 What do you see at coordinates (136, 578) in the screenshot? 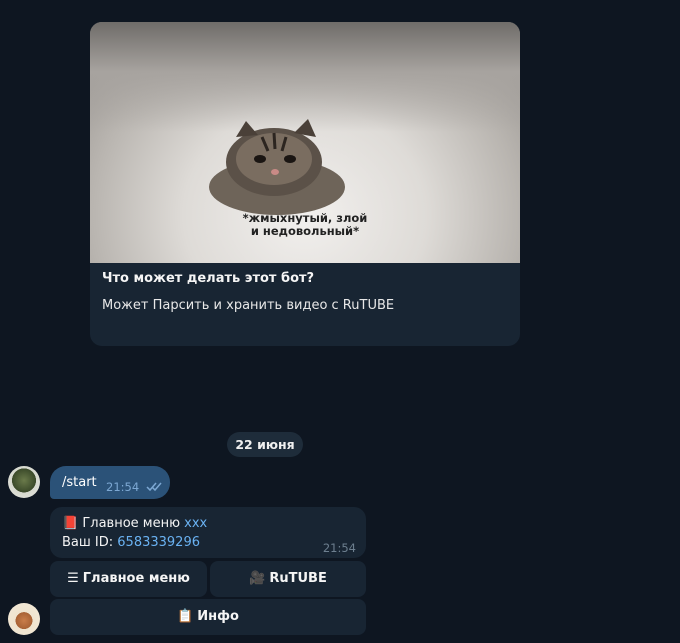
I see `main-menu-label: Главное меню` at bounding box center [136, 578].